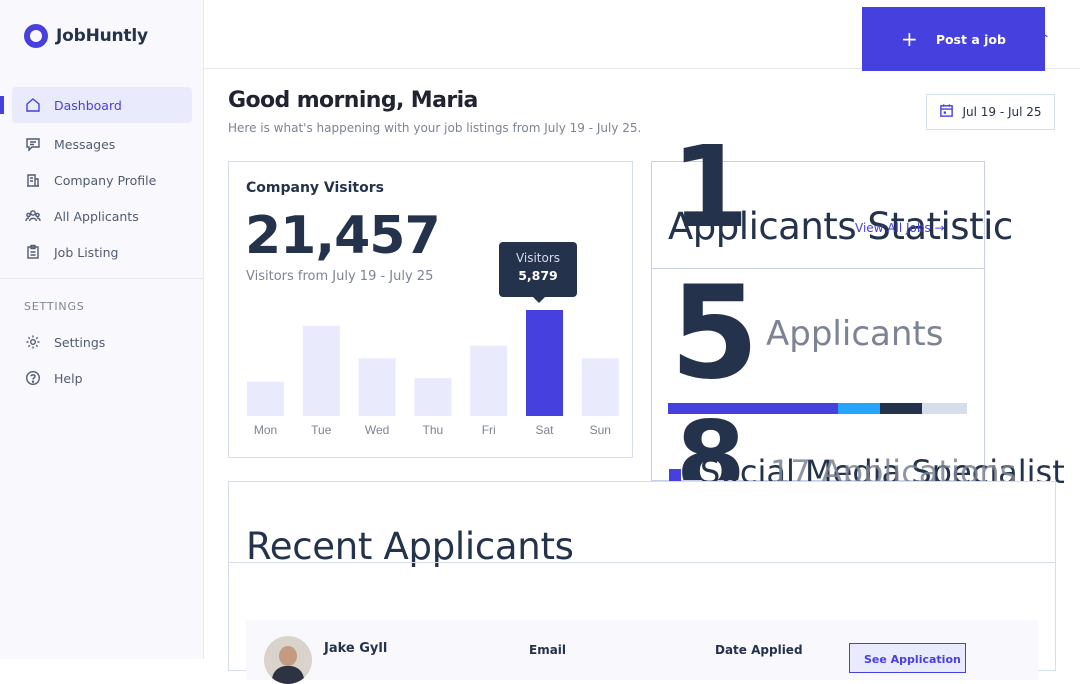 The image size is (1080, 684). I want to click on sidebar-item-settings: Settings, so click(102, 342).